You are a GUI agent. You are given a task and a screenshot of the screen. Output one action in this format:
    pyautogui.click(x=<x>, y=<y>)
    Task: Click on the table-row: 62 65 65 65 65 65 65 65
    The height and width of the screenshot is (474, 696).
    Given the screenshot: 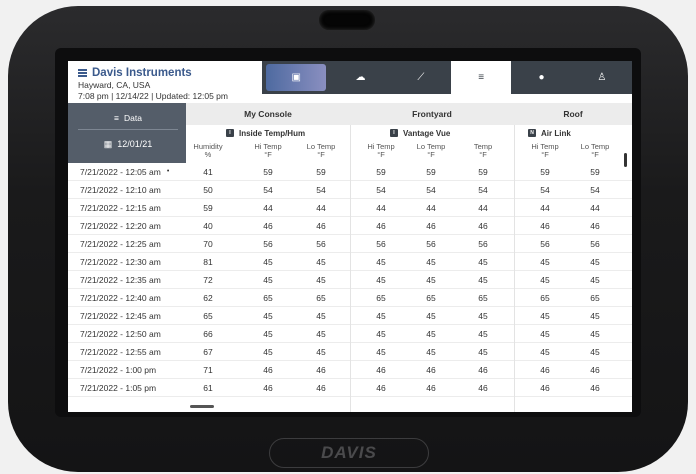 What is the action you would take?
    pyautogui.click(x=409, y=298)
    